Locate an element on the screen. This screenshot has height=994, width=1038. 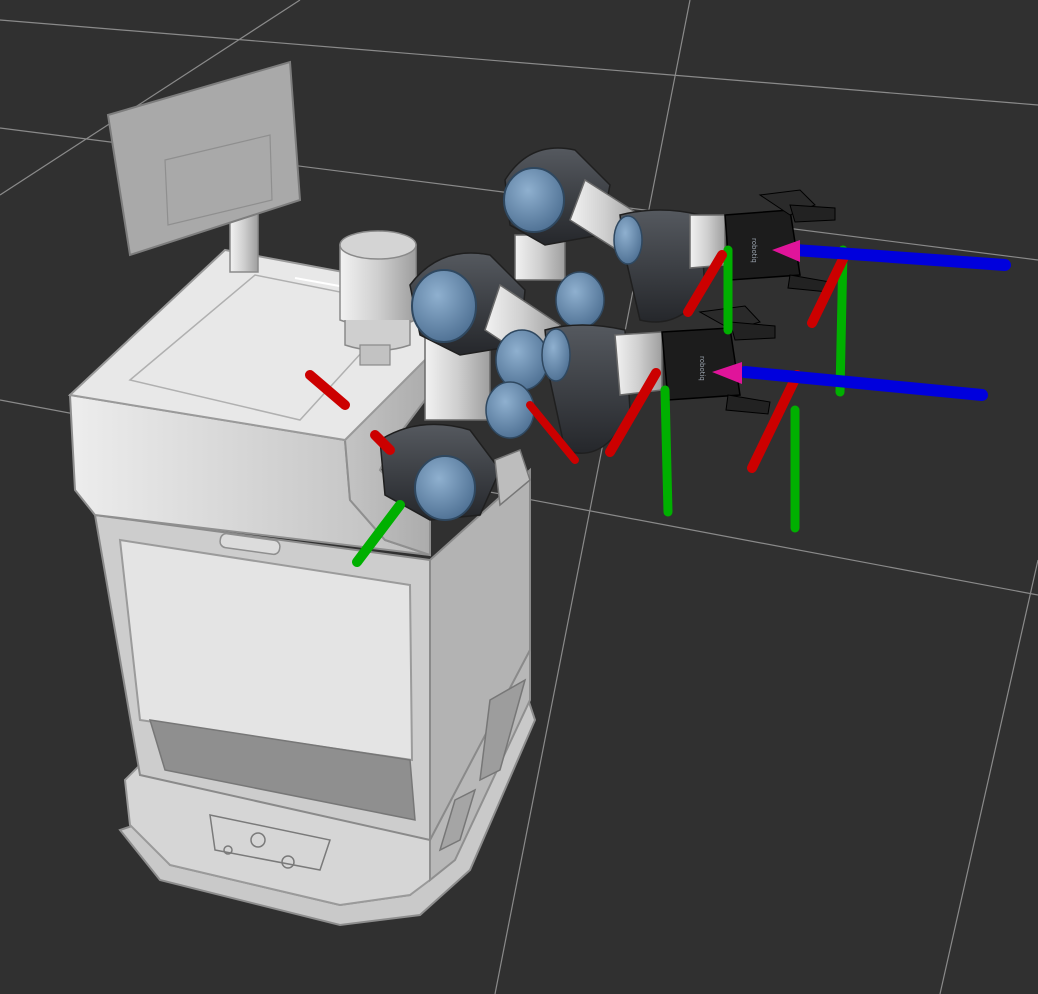
sensor-cylinder is located at coordinates (378, 298).